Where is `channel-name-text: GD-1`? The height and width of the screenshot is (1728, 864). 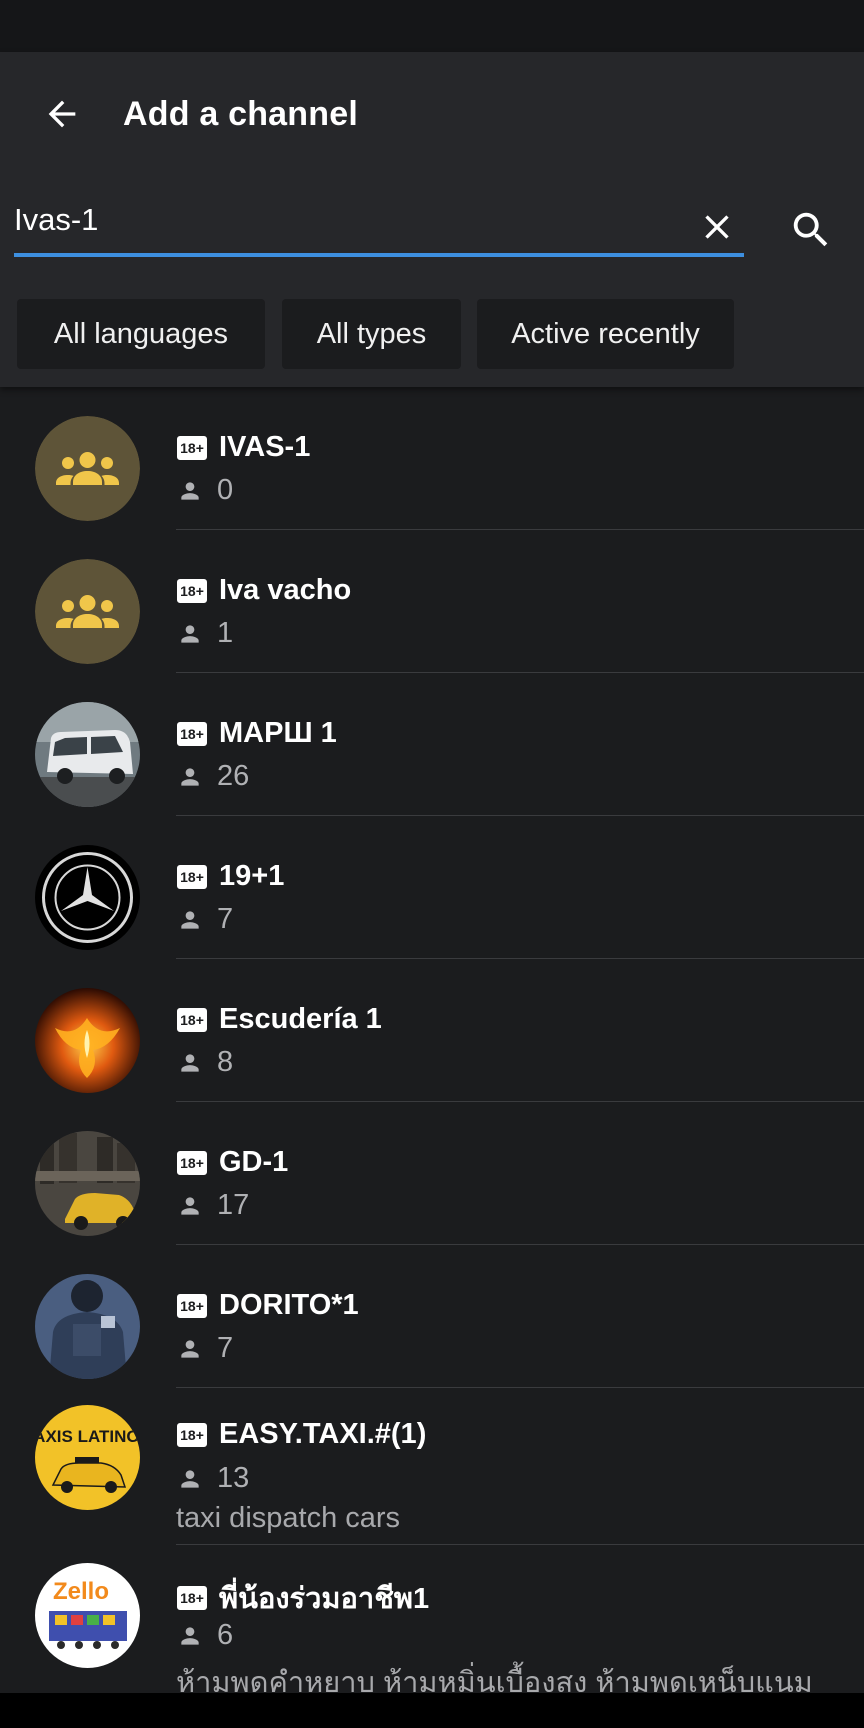
channel-name-text: GD-1 is located at coordinates (254, 1162).